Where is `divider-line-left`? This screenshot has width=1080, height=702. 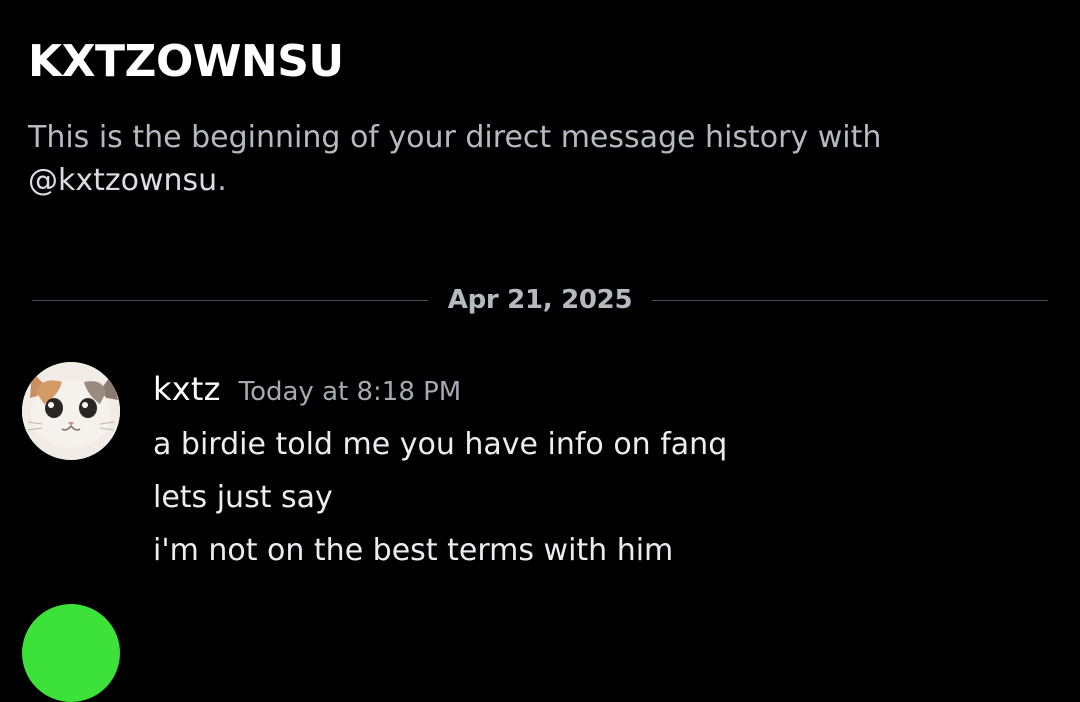
divider-line-left is located at coordinates (230, 300).